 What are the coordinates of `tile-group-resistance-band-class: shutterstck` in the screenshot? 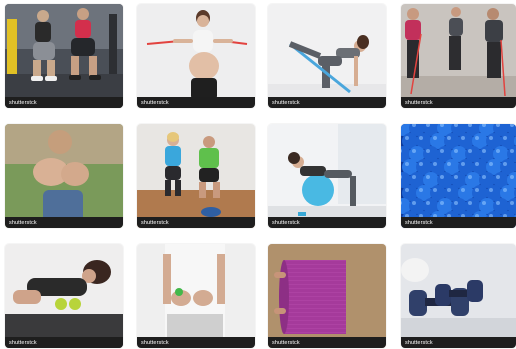 It's located at (458, 56).